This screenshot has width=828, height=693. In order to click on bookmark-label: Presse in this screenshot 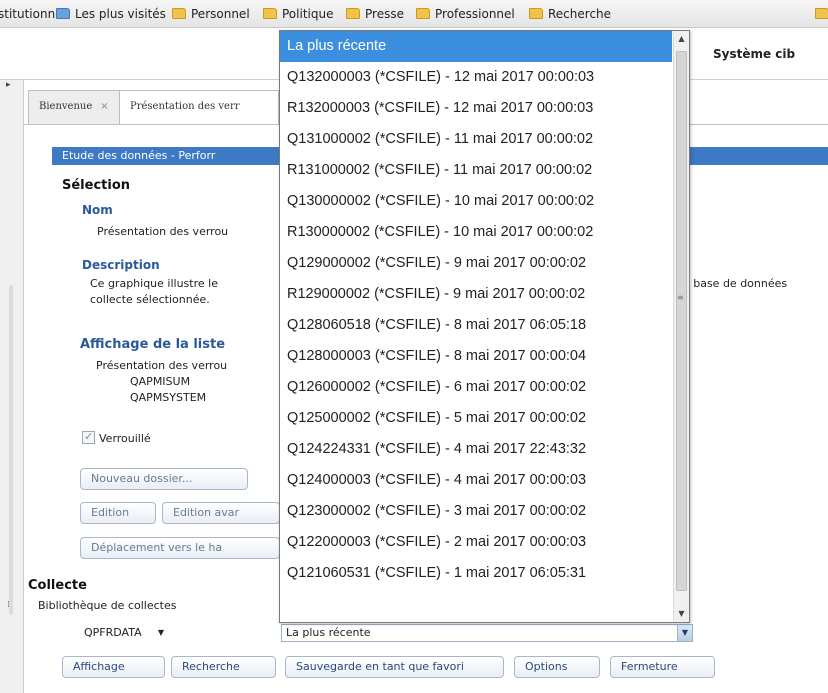, I will do `click(384, 14)`.